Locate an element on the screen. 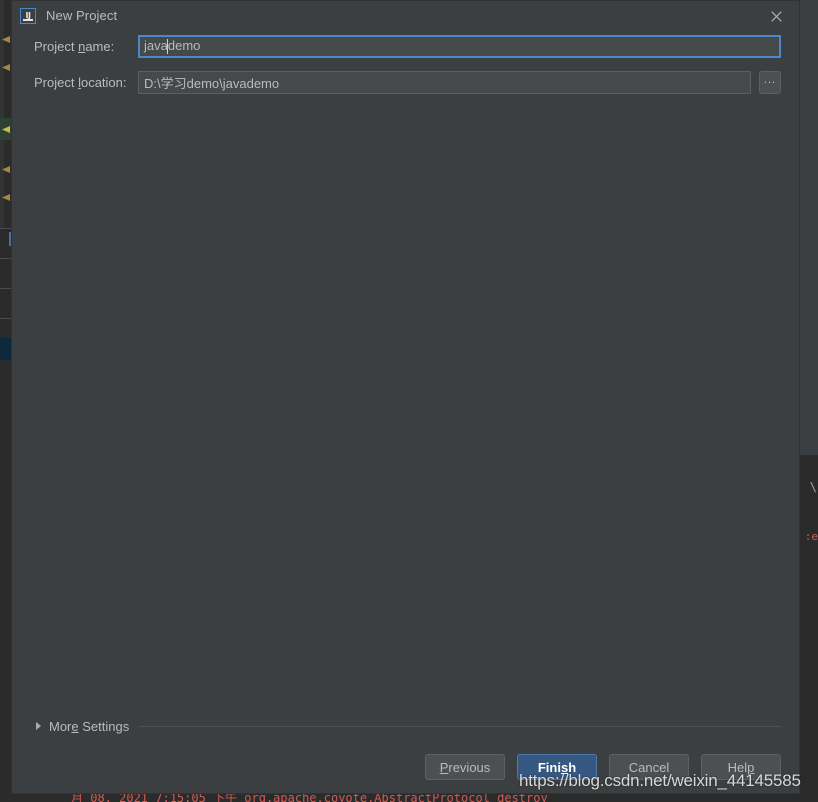 The image size is (818, 802). dialog-titlebar: IJ New Project is located at coordinates (405, 15).